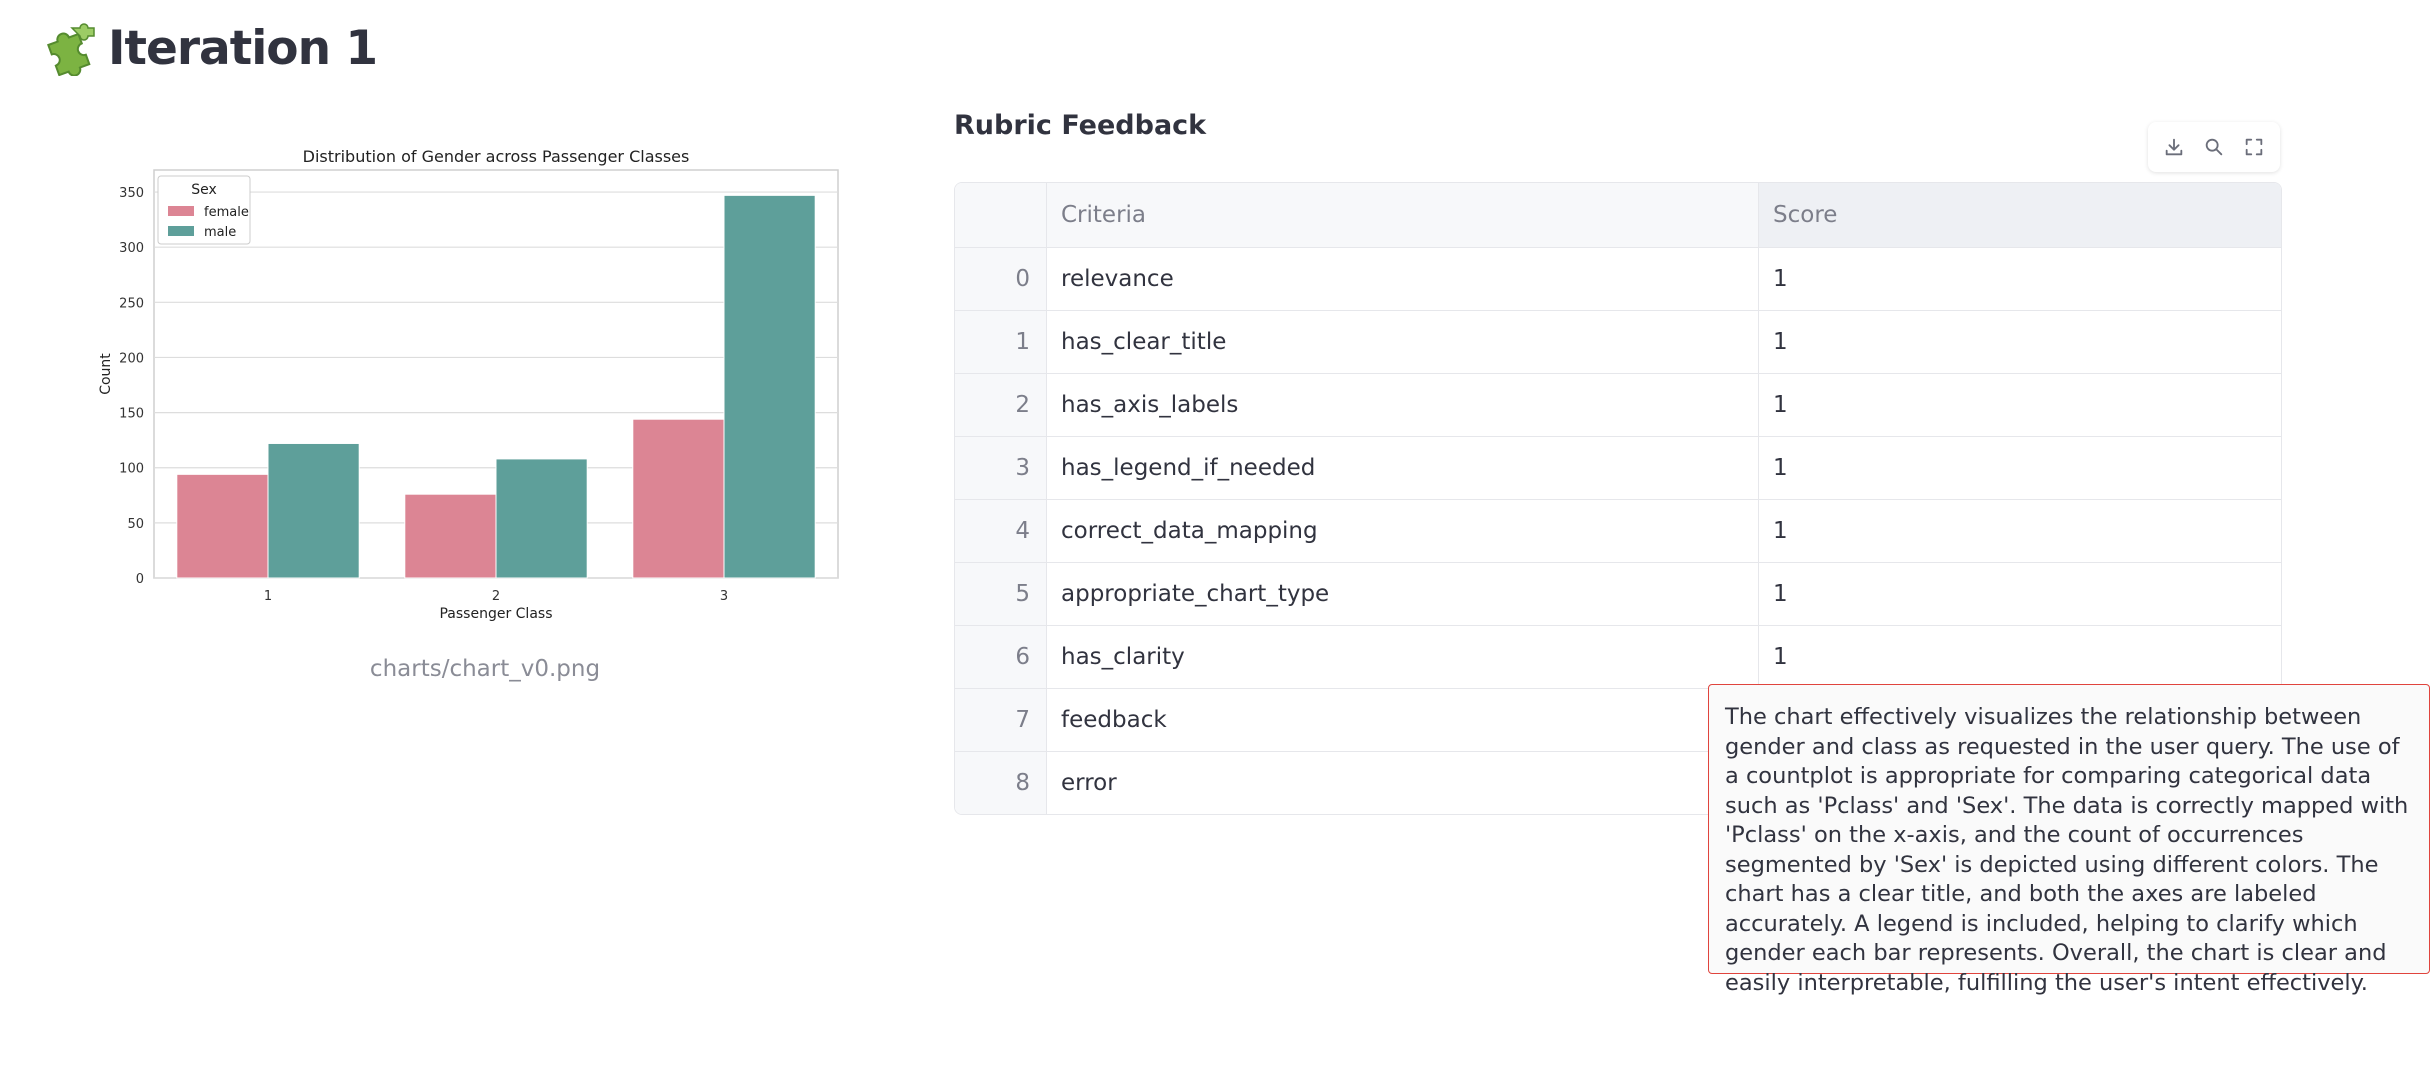  I want to click on legend-swatch-female, so click(181, 211).